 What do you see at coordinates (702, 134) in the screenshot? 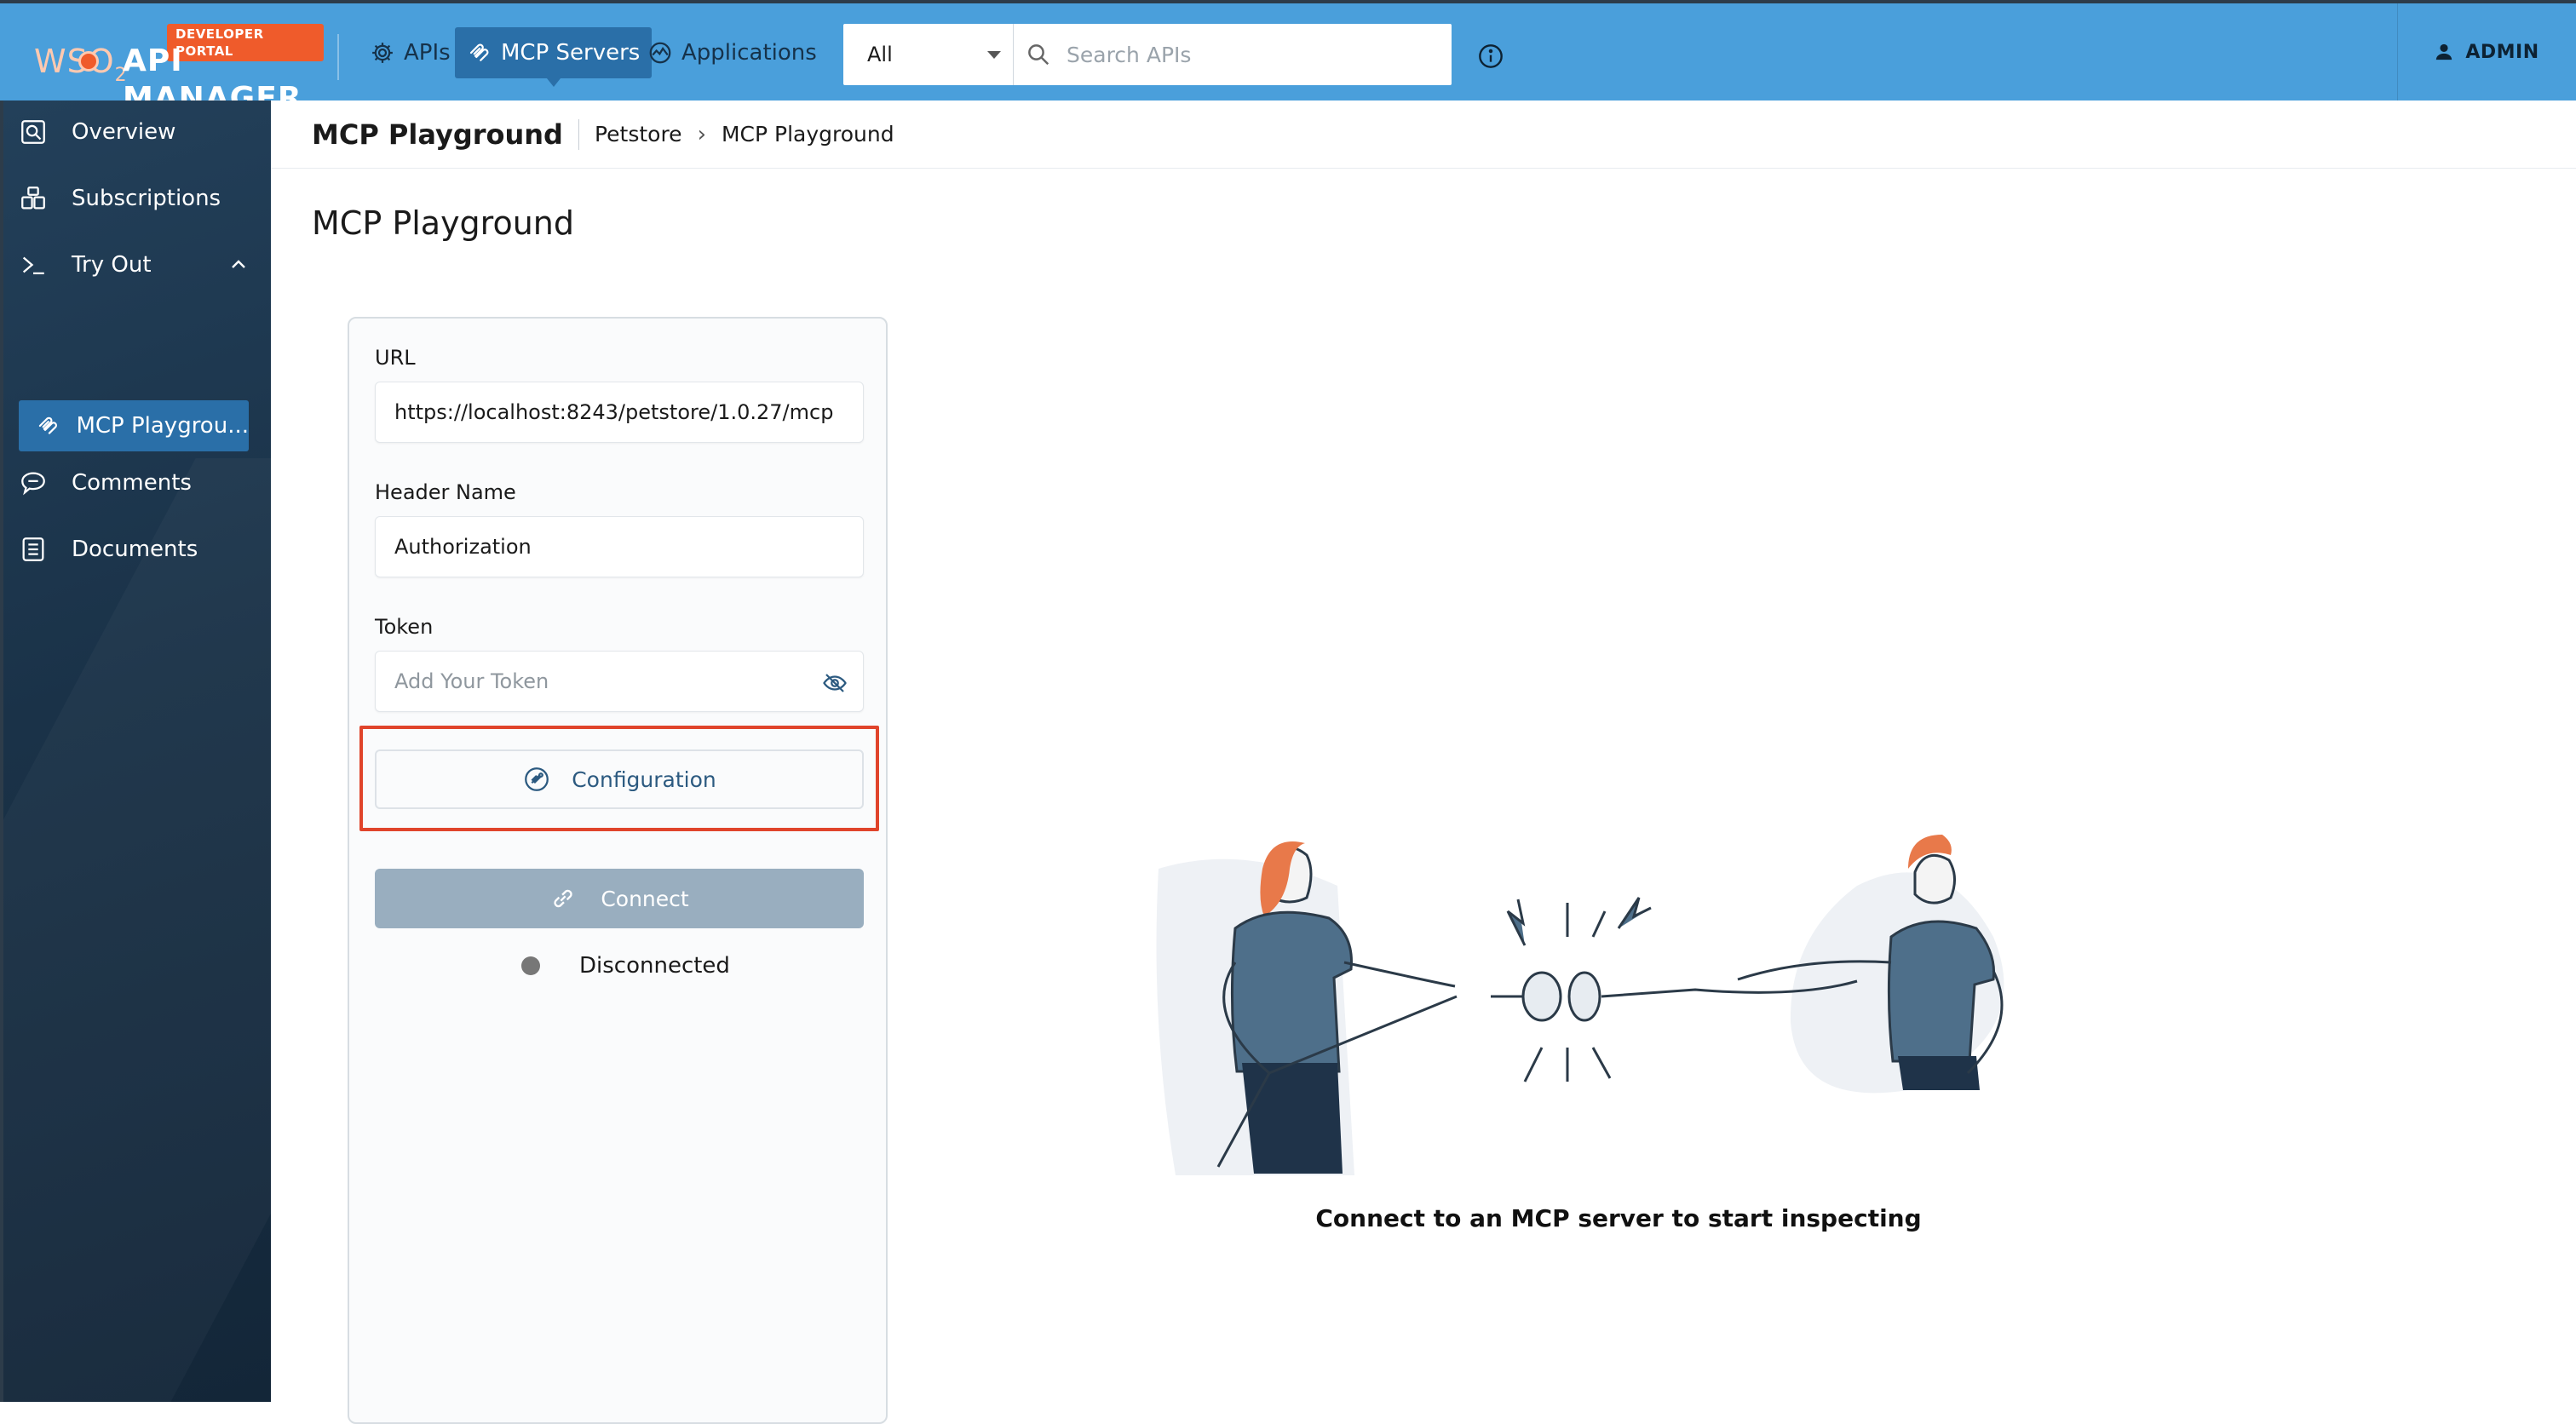
I see `chevron-right-icon: ›` at bounding box center [702, 134].